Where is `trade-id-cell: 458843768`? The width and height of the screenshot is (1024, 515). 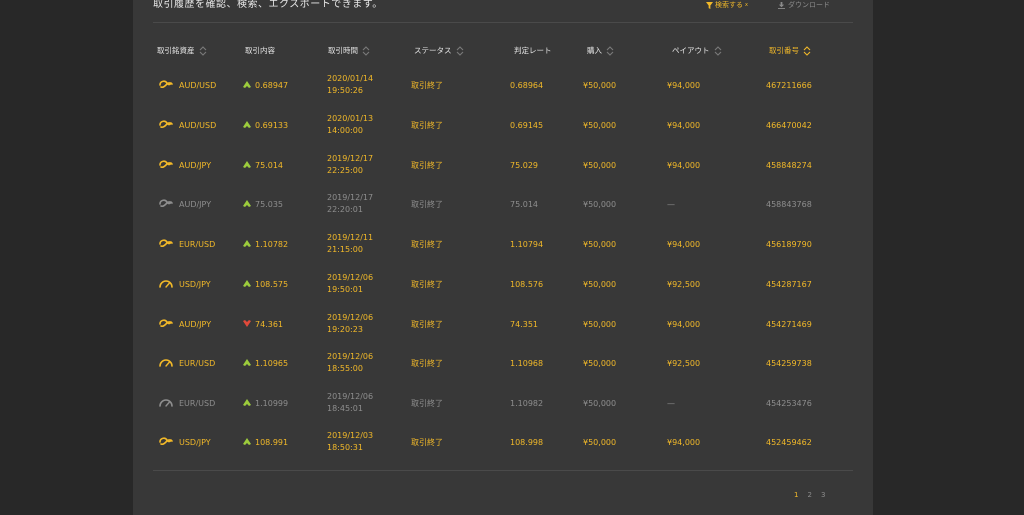
trade-id-cell: 458843768 is located at coordinates (789, 204).